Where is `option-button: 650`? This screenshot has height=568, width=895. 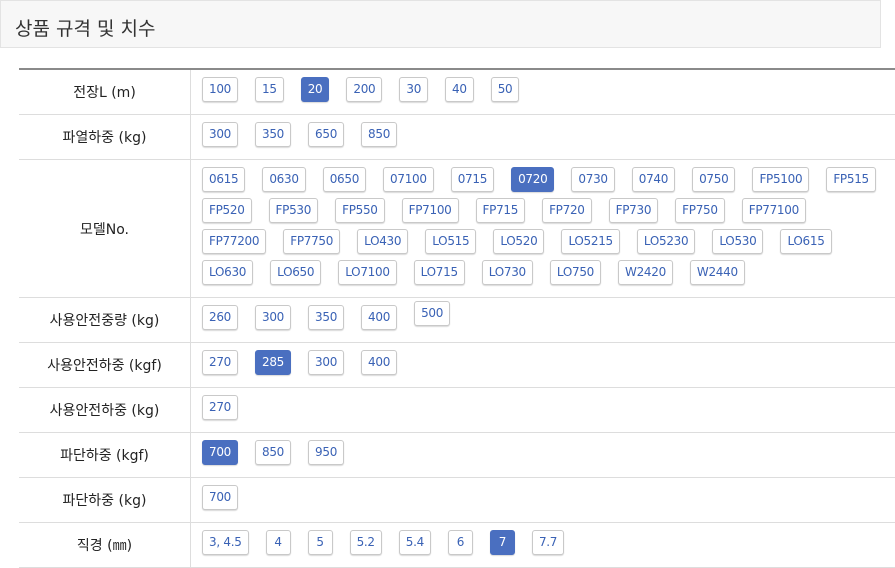
option-button: 650 is located at coordinates (326, 134).